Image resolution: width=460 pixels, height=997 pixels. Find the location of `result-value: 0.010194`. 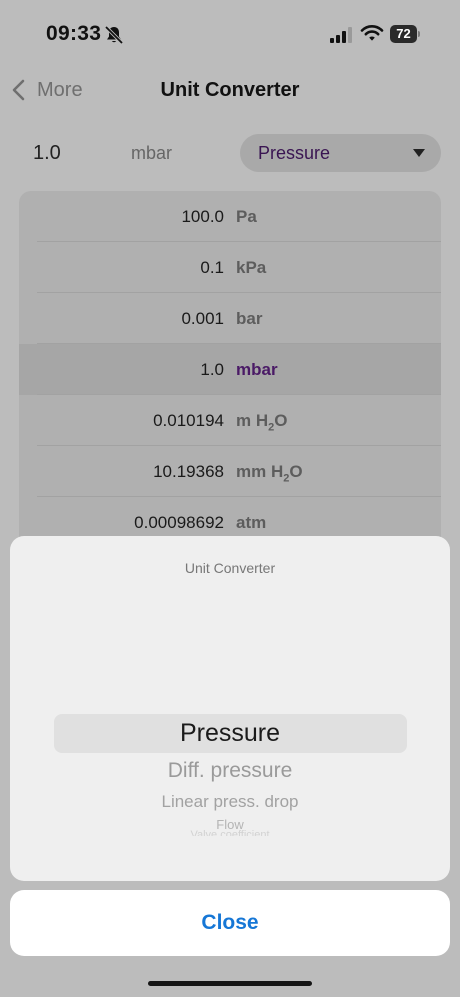

result-value: 0.010194 is located at coordinates (188, 420).